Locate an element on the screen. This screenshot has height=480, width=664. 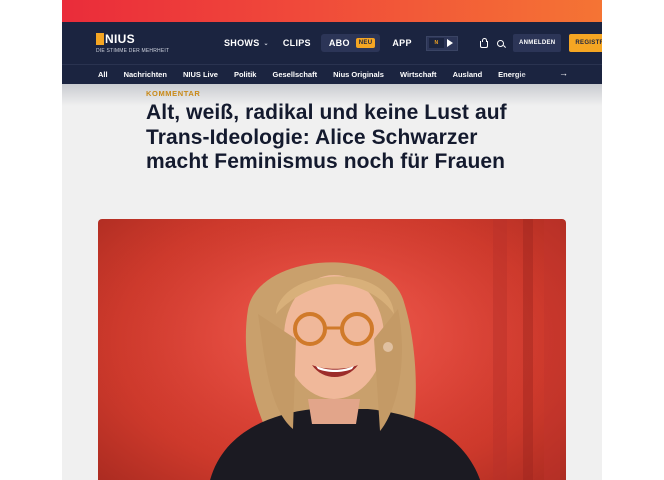
search-icon is located at coordinates (500, 43).